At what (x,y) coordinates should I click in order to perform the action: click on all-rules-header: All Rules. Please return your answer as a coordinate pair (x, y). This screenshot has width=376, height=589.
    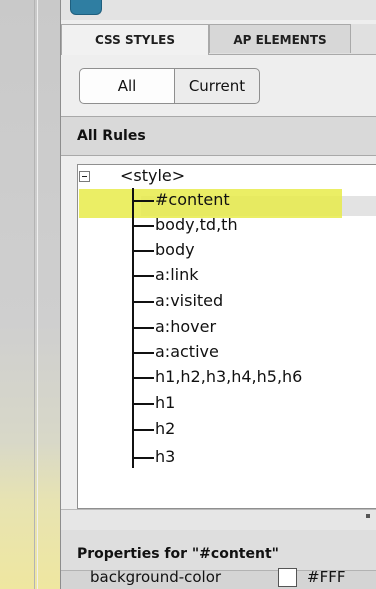
    Looking at the image, I should click on (218, 136).